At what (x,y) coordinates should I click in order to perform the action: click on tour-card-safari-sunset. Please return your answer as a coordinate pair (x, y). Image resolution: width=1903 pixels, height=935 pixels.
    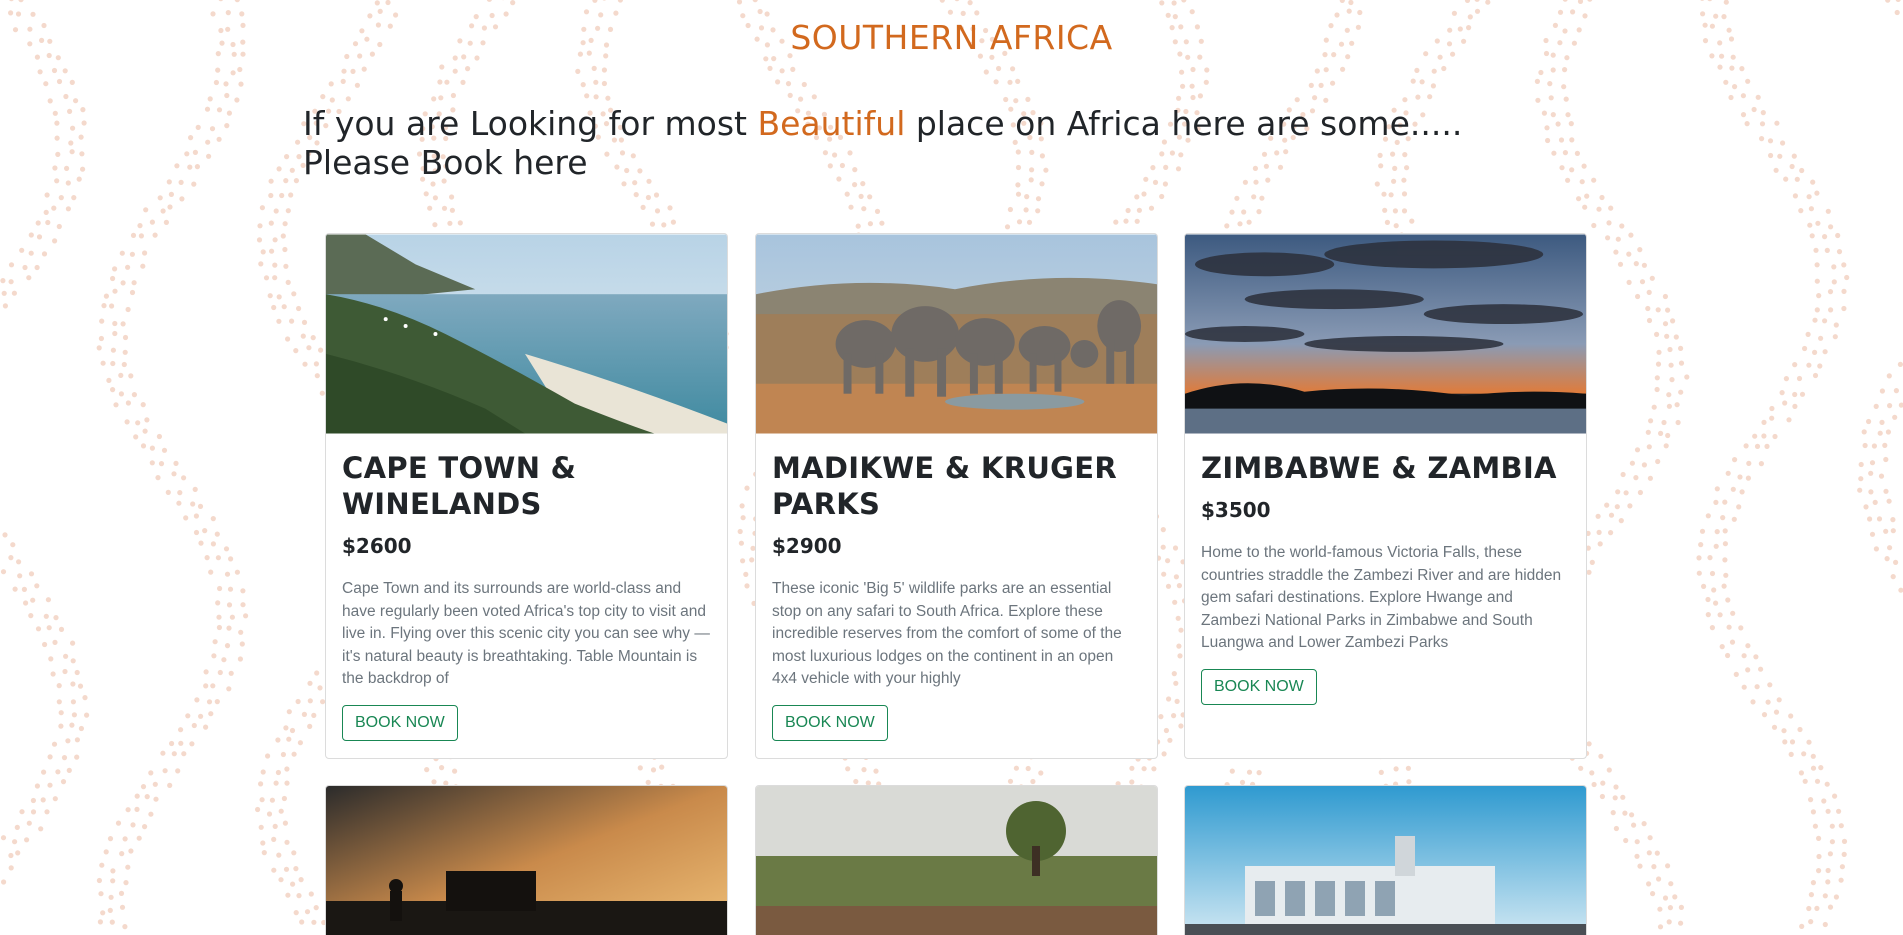
    Looking at the image, I should click on (526, 860).